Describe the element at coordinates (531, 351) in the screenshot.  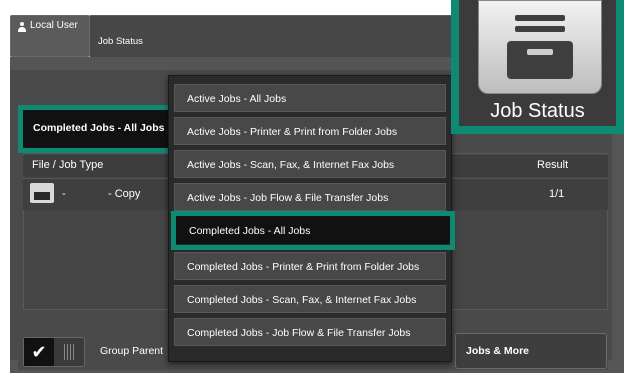
I see `jobs-and-more-button: Jobs & More` at that location.